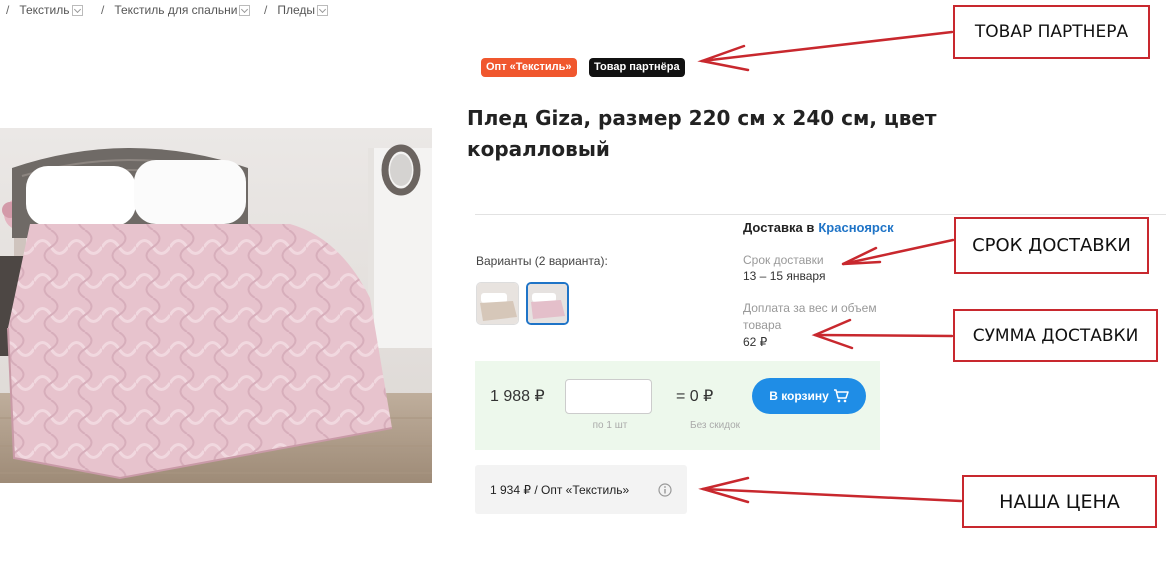 This screenshot has height=561, width=1166. I want to click on breadcrumb-label: Текстиль для спальни, so click(175, 10).